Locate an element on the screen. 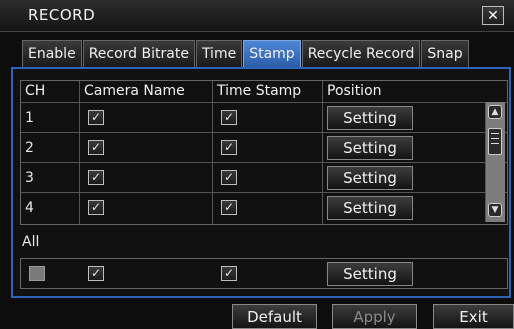  tab-enable: Enable is located at coordinates (52, 53).